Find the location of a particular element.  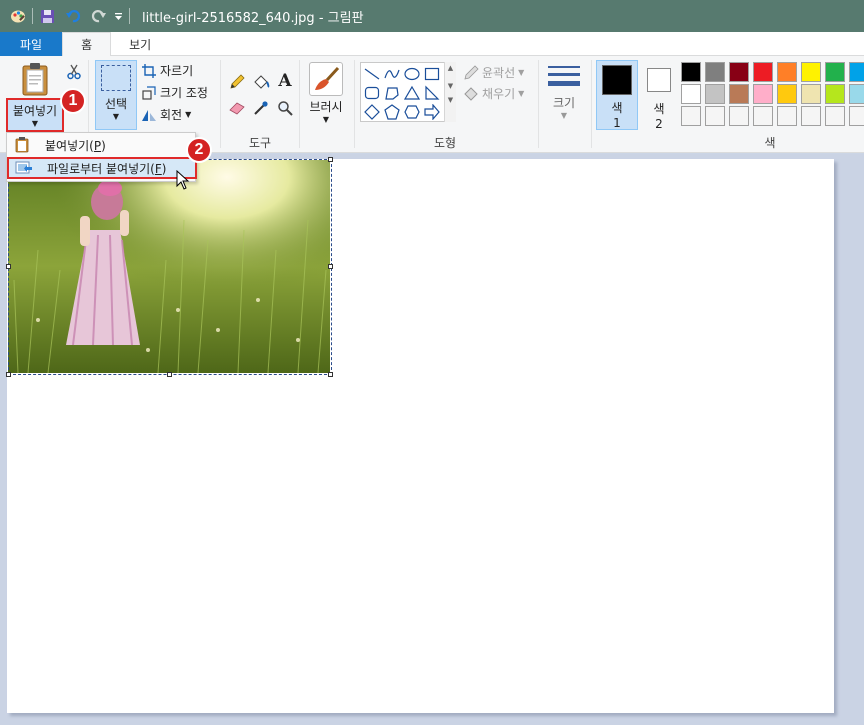

tab-file: 파일 is located at coordinates (31, 44).